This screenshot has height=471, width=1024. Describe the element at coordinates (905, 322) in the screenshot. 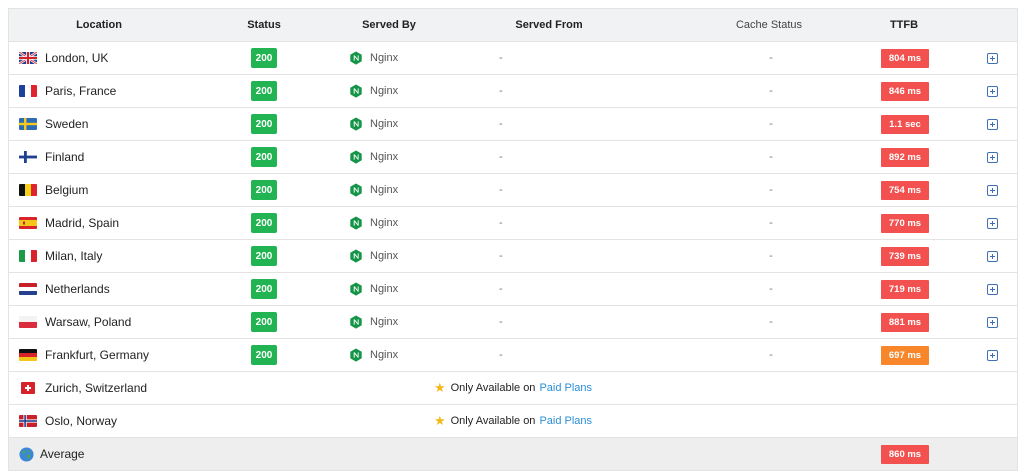

I see `ttfb-badge: 881 ms` at that location.